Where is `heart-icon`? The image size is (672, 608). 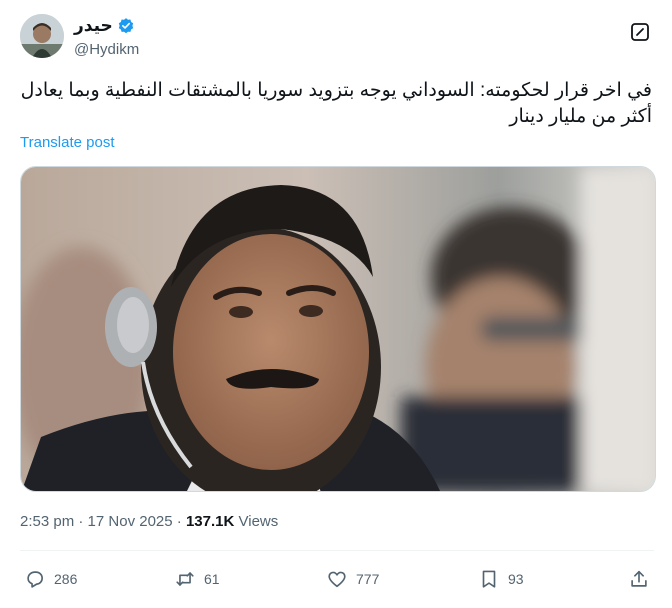 heart-icon is located at coordinates (337, 579).